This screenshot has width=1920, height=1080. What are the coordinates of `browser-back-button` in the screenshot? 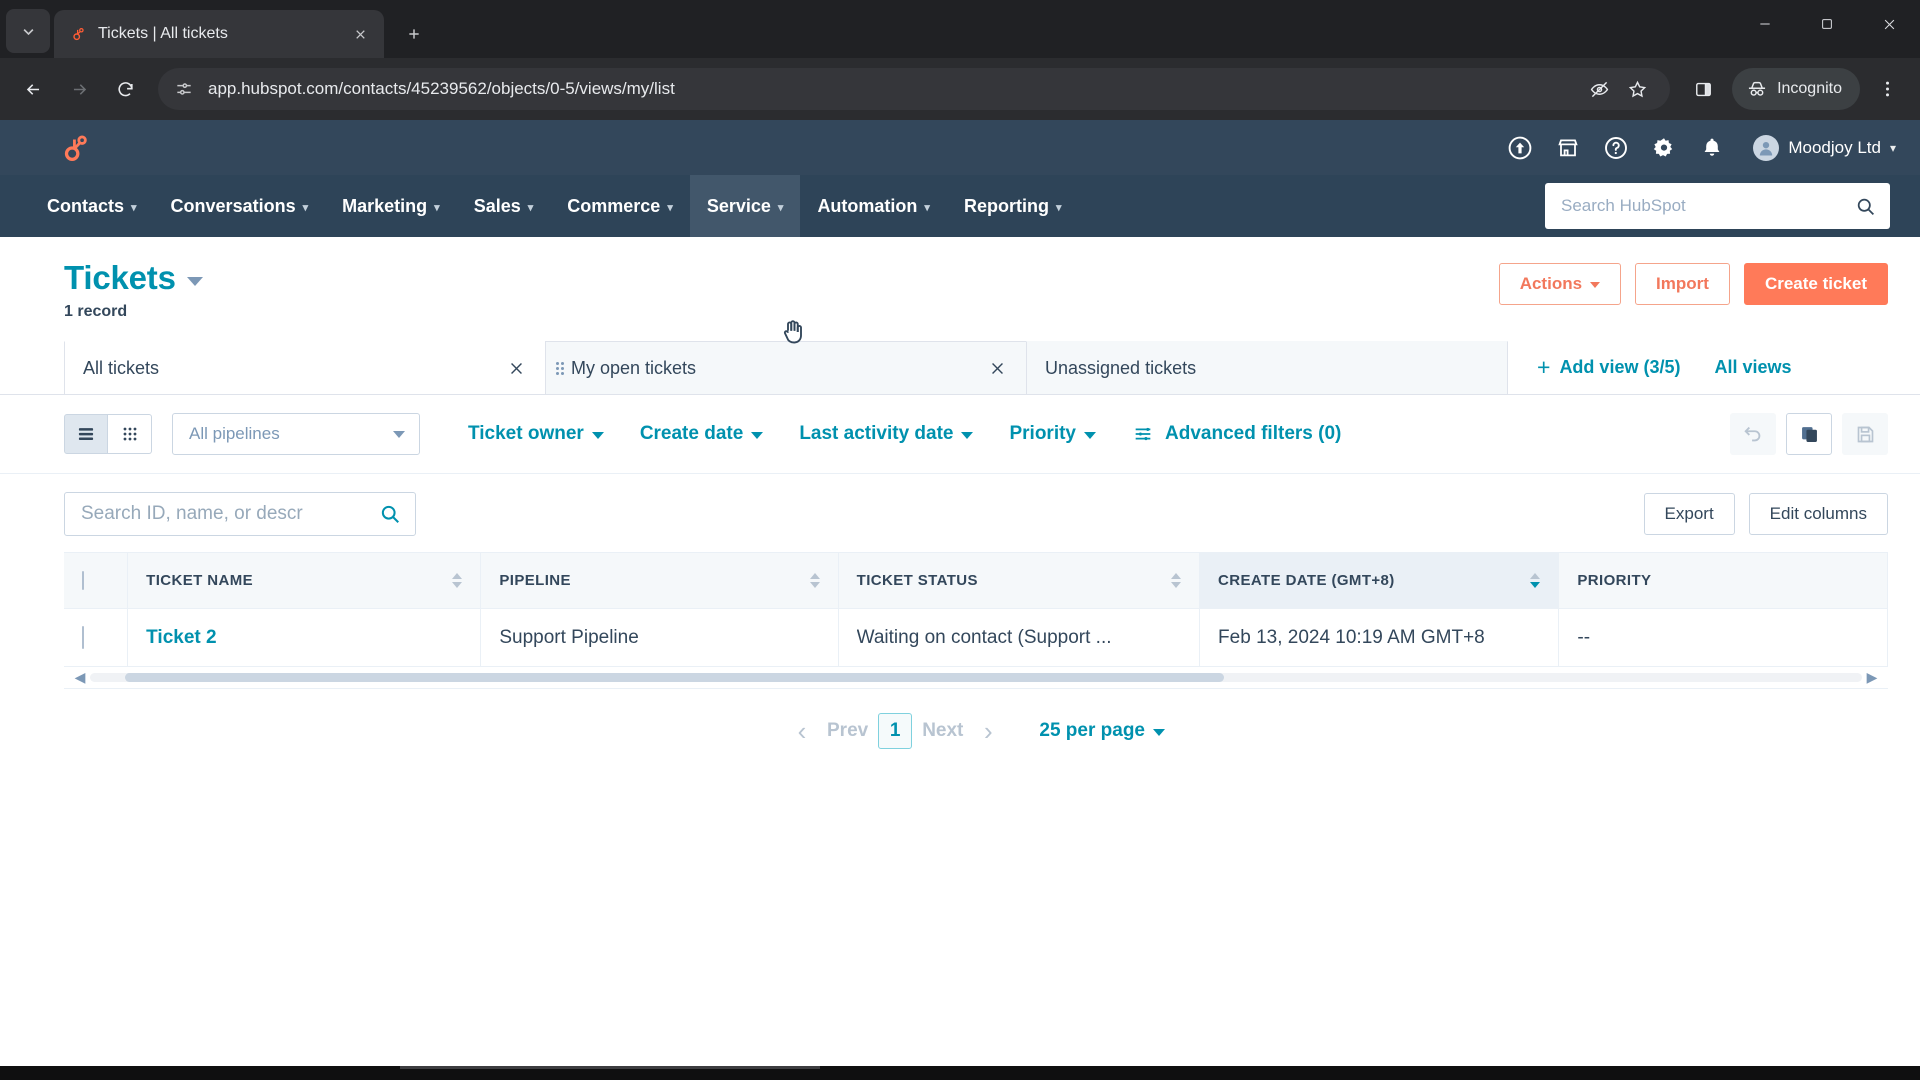 It's located at (33, 89).